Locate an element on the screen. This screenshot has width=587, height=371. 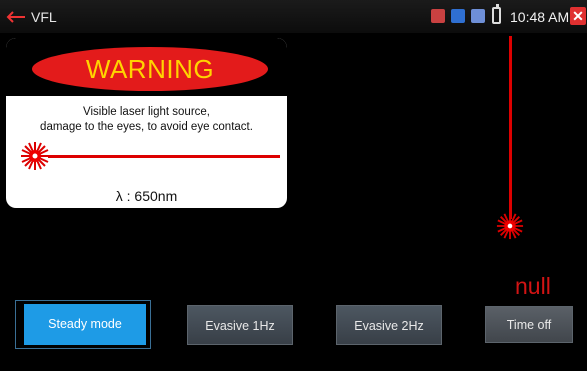
laser-line is located at coordinates (164, 156).